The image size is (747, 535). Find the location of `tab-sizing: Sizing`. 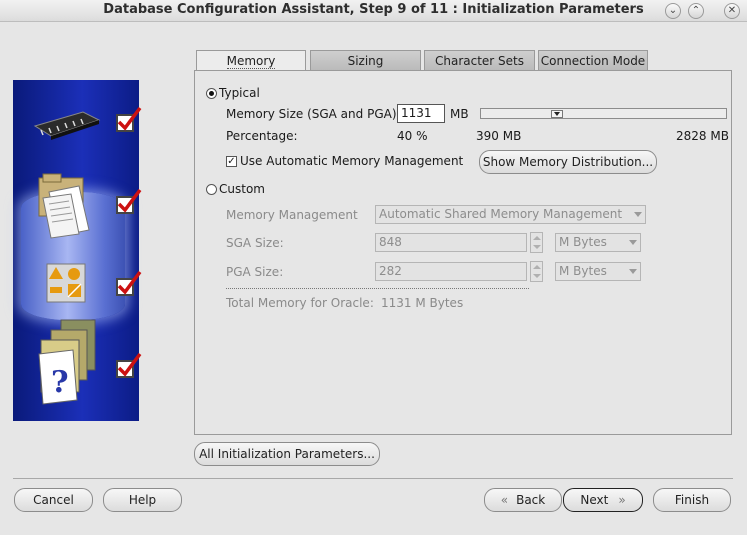

tab-sizing: Sizing is located at coordinates (365, 60).